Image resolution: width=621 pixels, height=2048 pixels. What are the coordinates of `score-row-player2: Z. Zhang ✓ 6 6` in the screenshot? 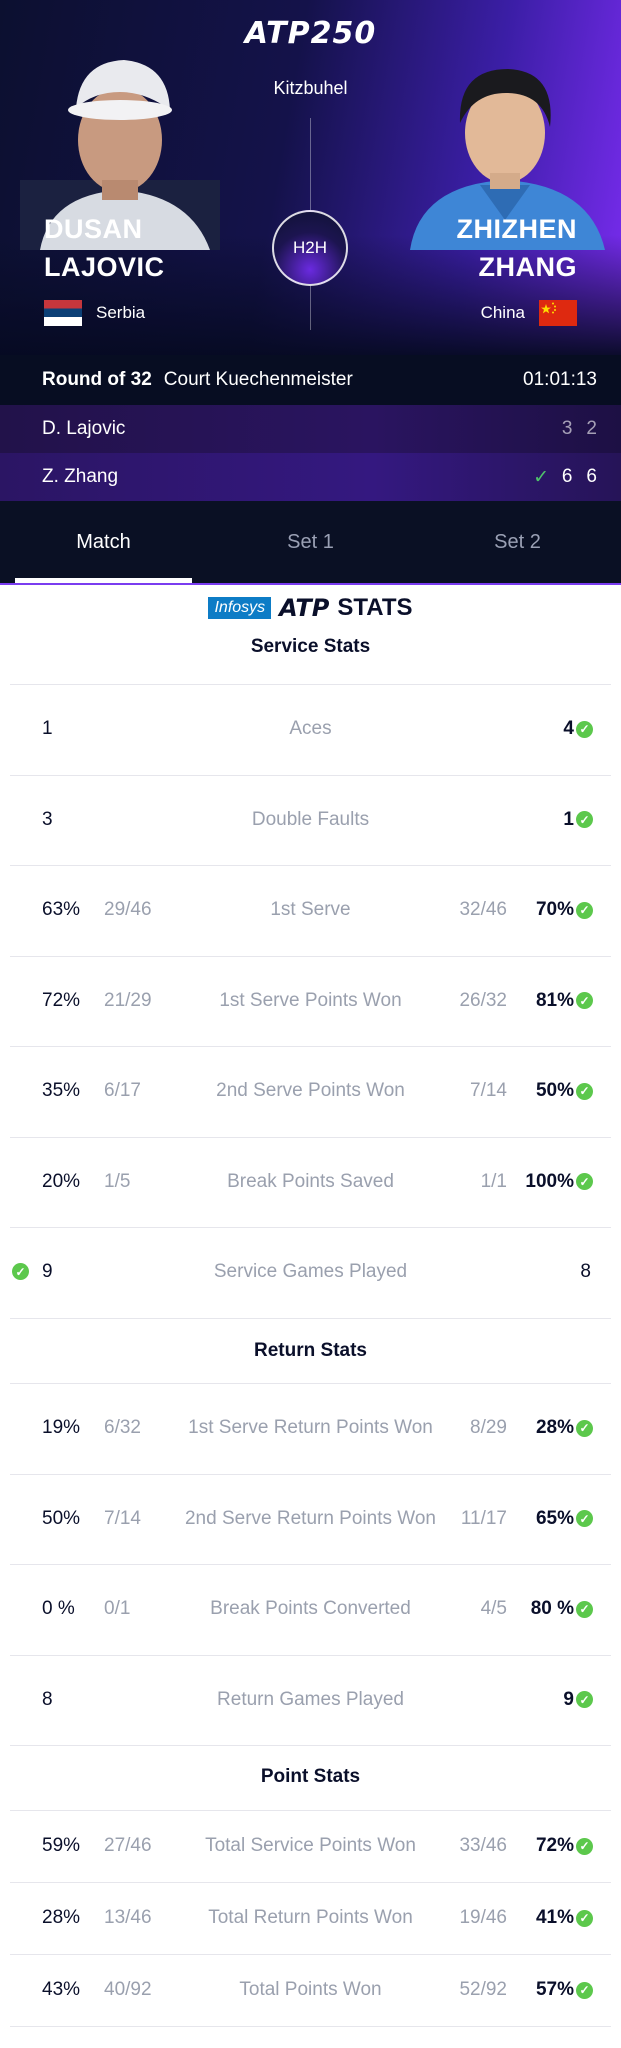 It's located at (310, 477).